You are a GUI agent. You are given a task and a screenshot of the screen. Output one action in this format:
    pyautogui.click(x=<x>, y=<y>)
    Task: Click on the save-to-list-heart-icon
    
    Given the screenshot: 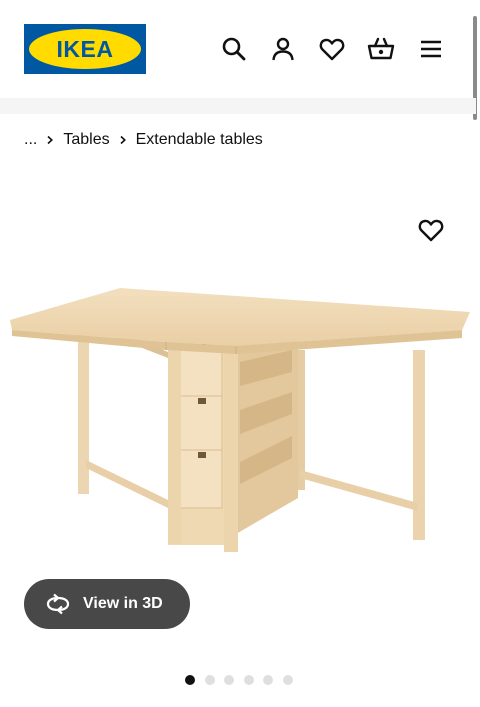 What is the action you would take?
    pyautogui.click(x=431, y=230)
    